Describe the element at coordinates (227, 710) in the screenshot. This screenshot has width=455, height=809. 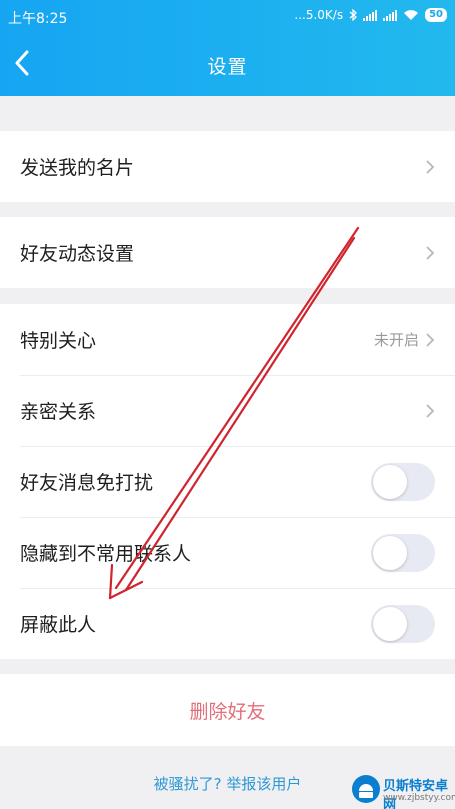
I see `delete-friend-button: 删除好友` at that location.